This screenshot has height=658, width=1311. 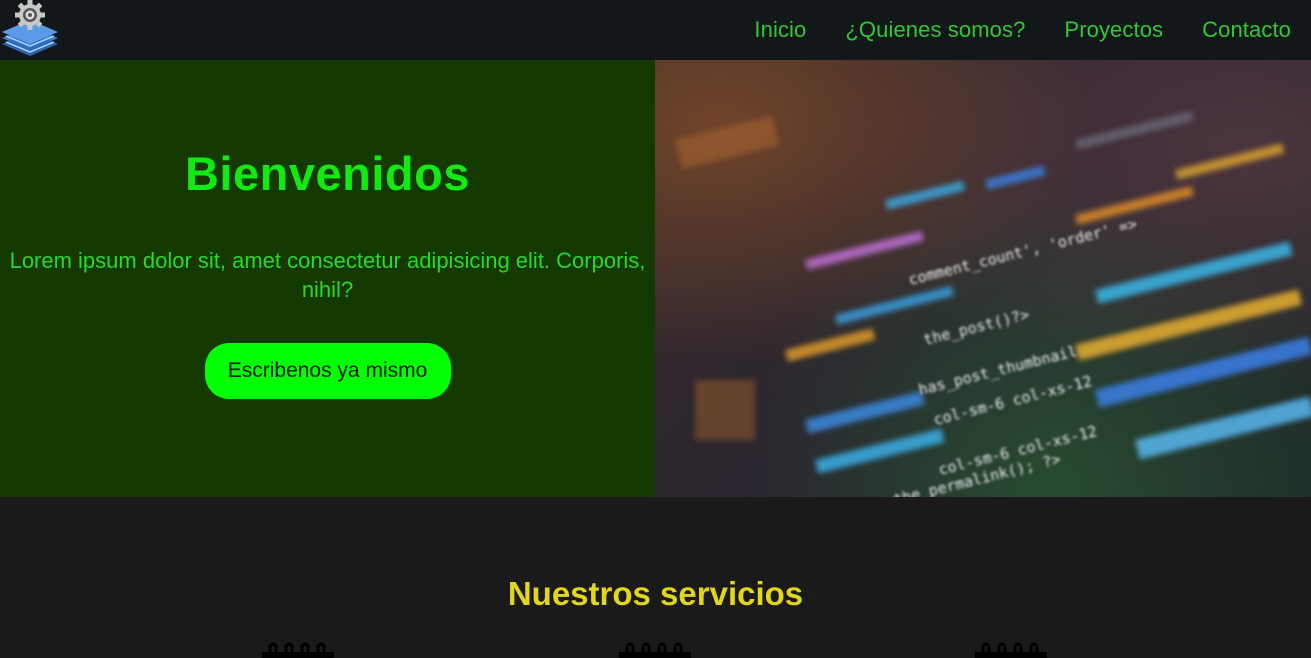 I want to click on services-title: Nuestros servicios, so click(x=655, y=593).